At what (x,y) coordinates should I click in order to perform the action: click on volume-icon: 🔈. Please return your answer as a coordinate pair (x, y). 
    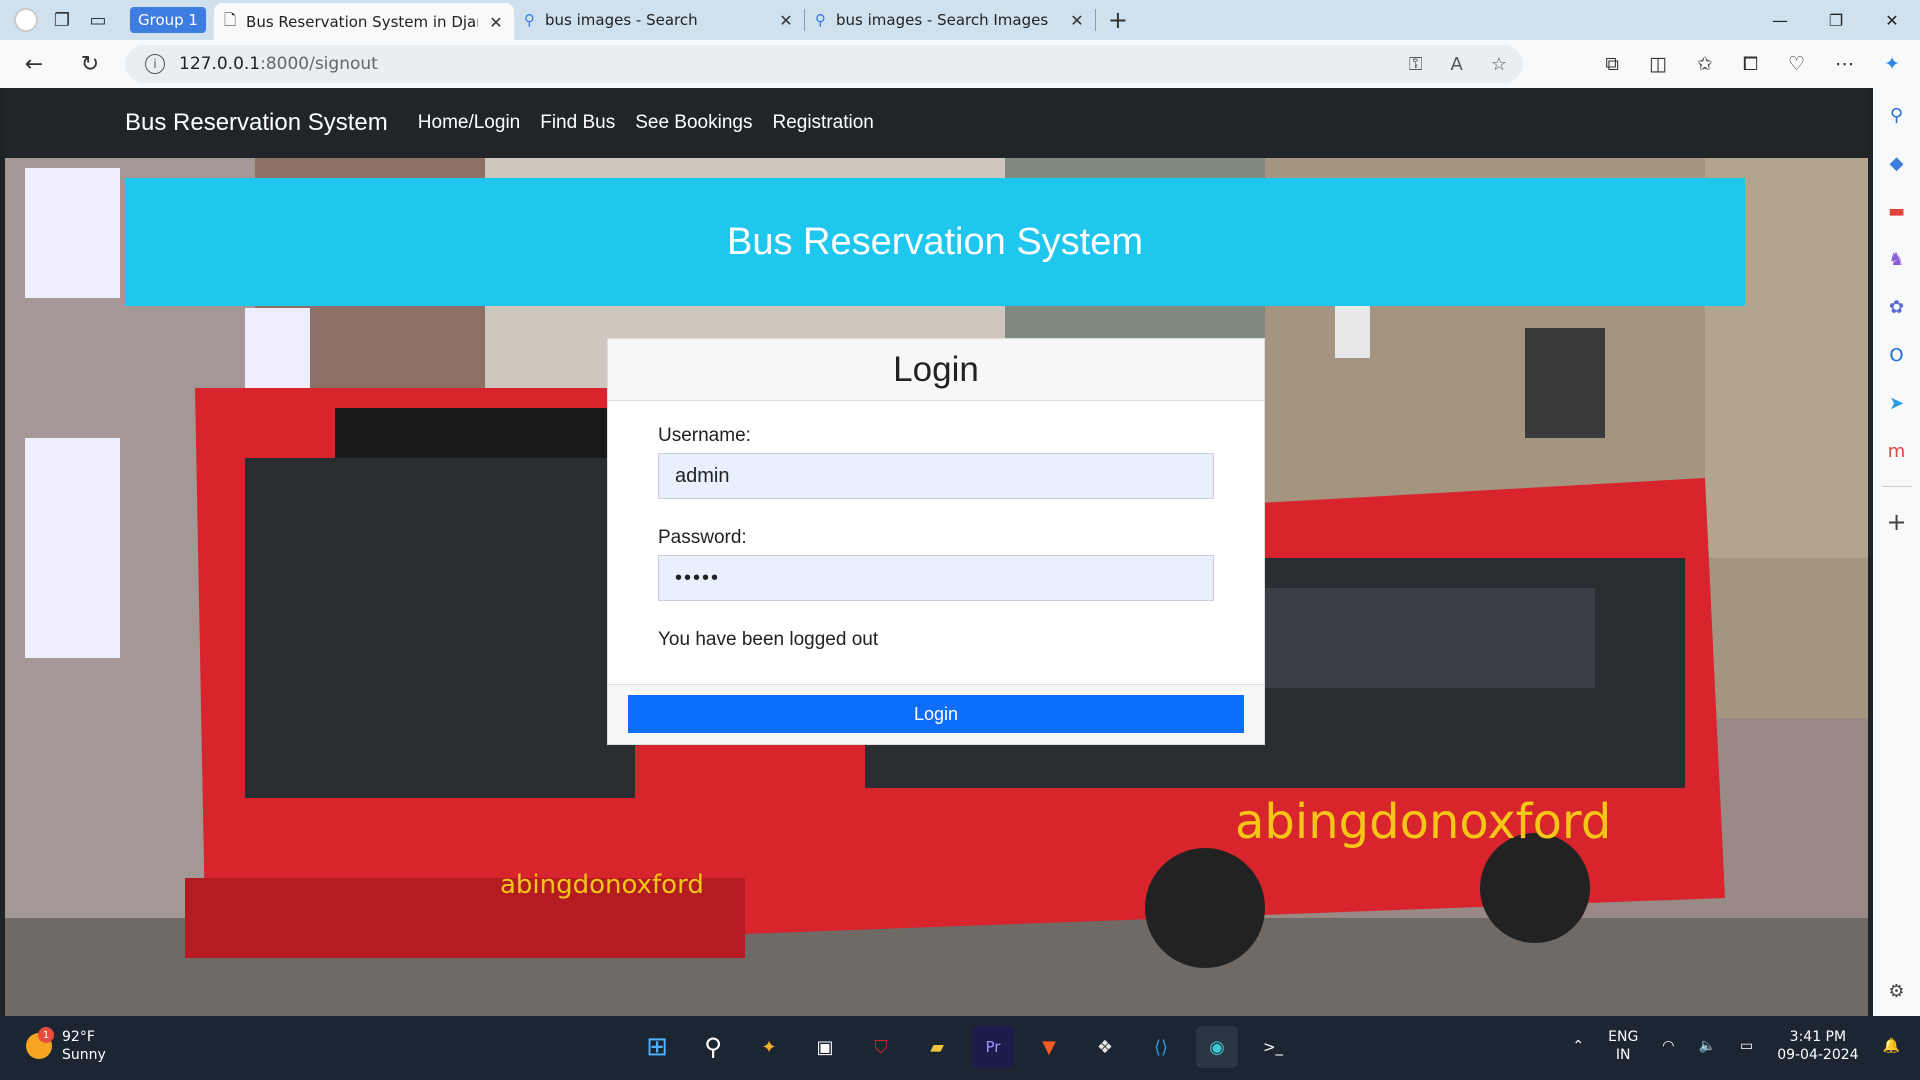
    Looking at the image, I should click on (1707, 1046).